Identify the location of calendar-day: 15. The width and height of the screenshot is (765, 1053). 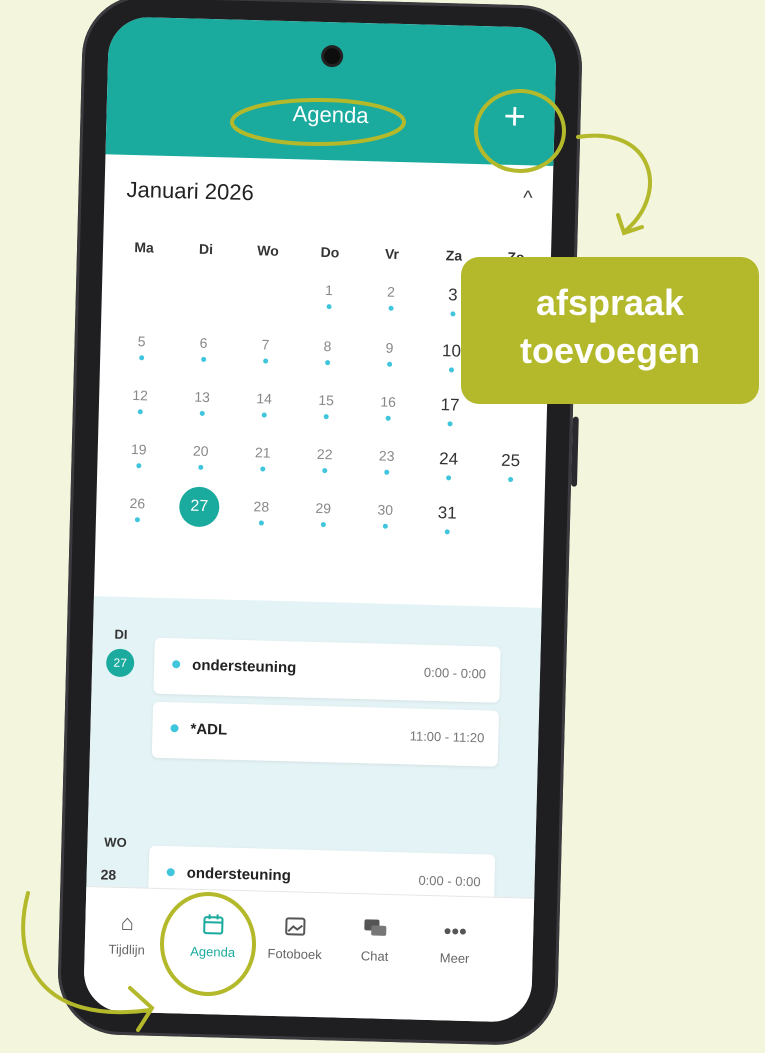
(325, 418).